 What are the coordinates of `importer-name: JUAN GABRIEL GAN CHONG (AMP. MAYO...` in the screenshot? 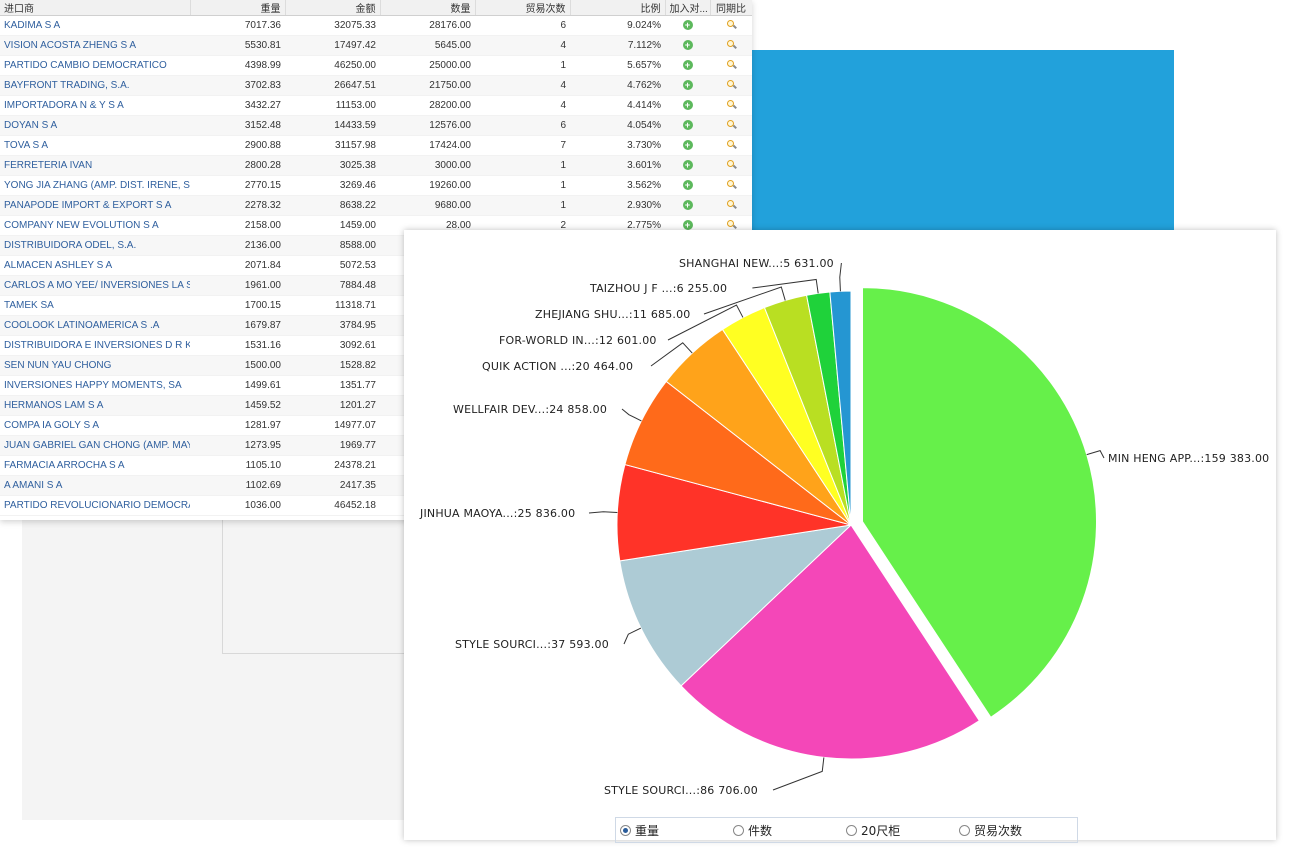 It's located at (95, 445).